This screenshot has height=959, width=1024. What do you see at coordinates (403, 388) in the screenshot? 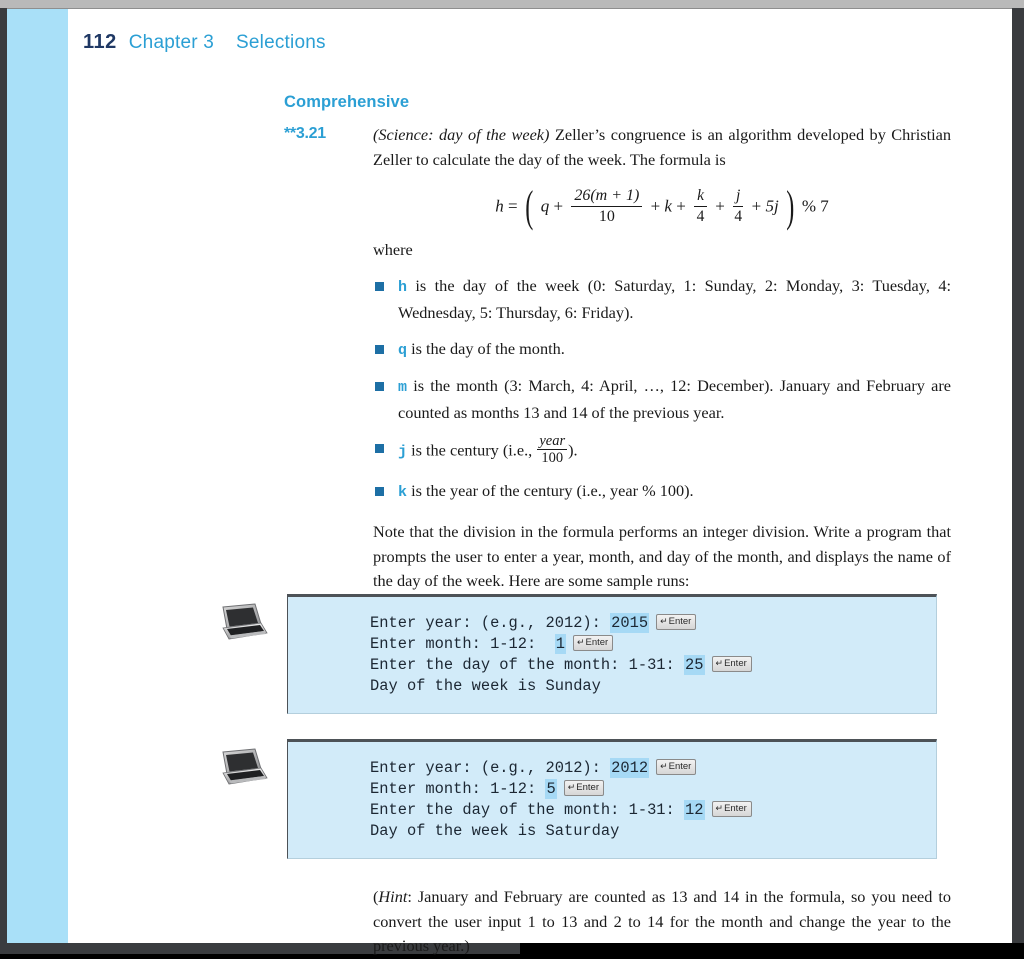
I see `variable-name-m: m` at bounding box center [403, 388].